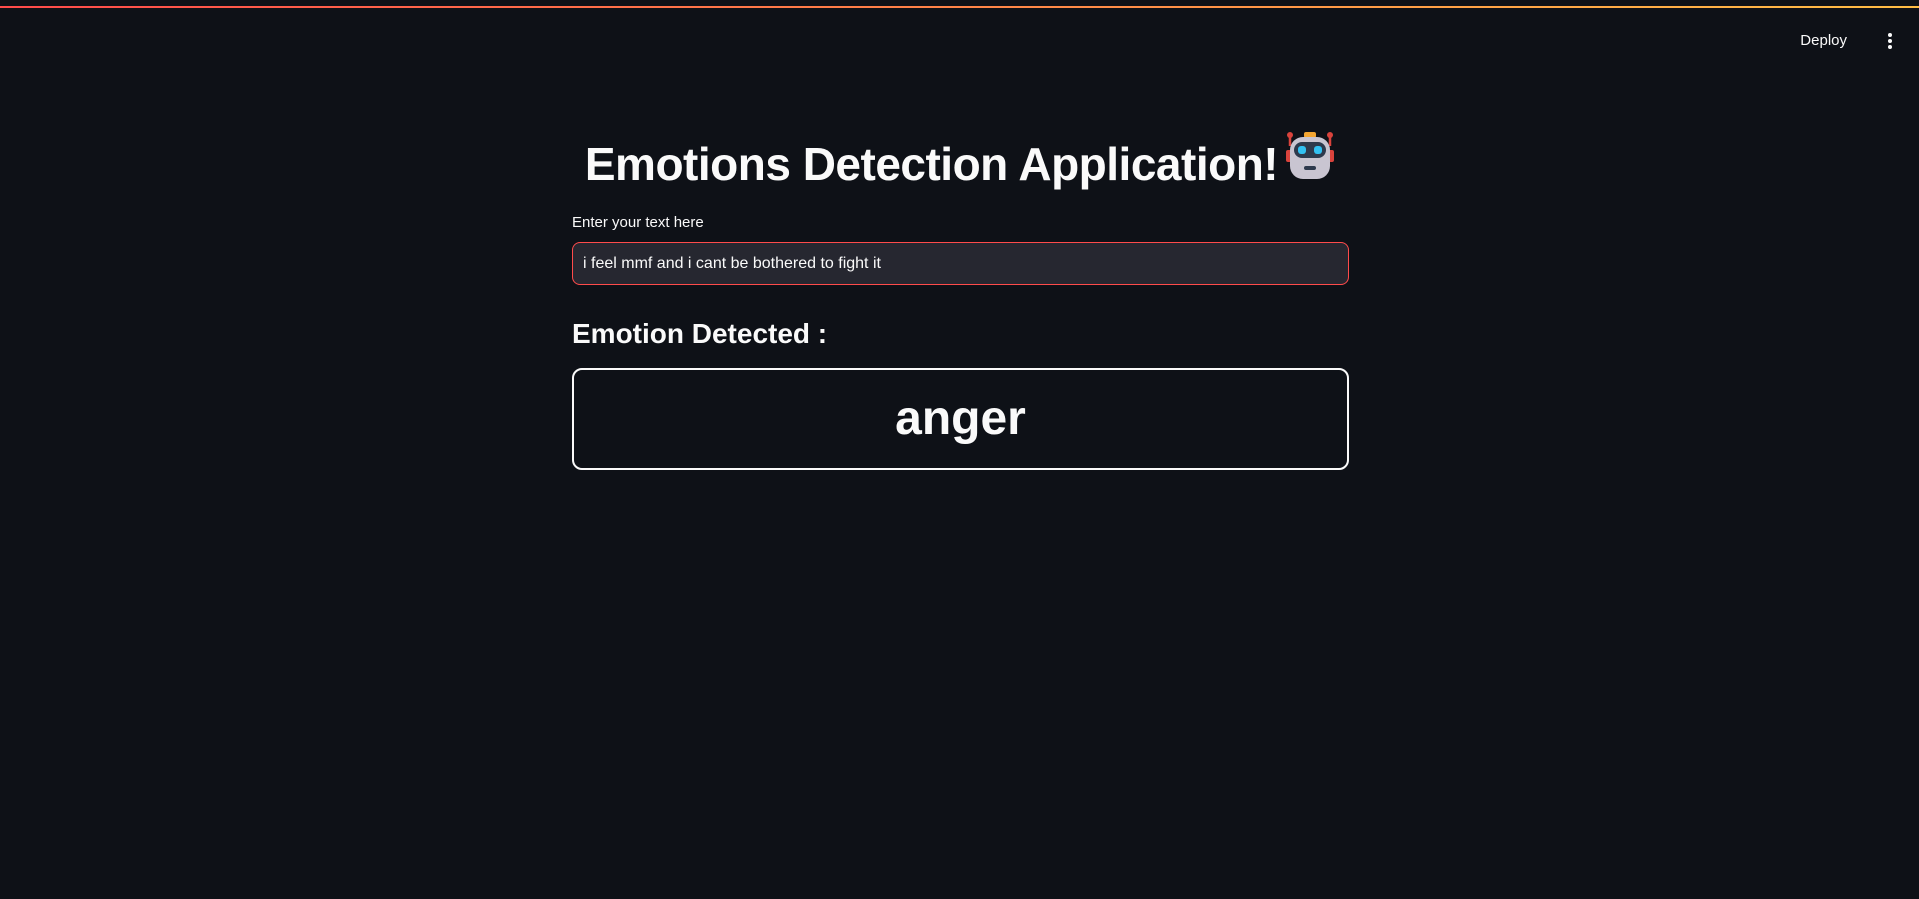 The height and width of the screenshot is (899, 1919). I want to click on top-decoration, so click(959, 4).